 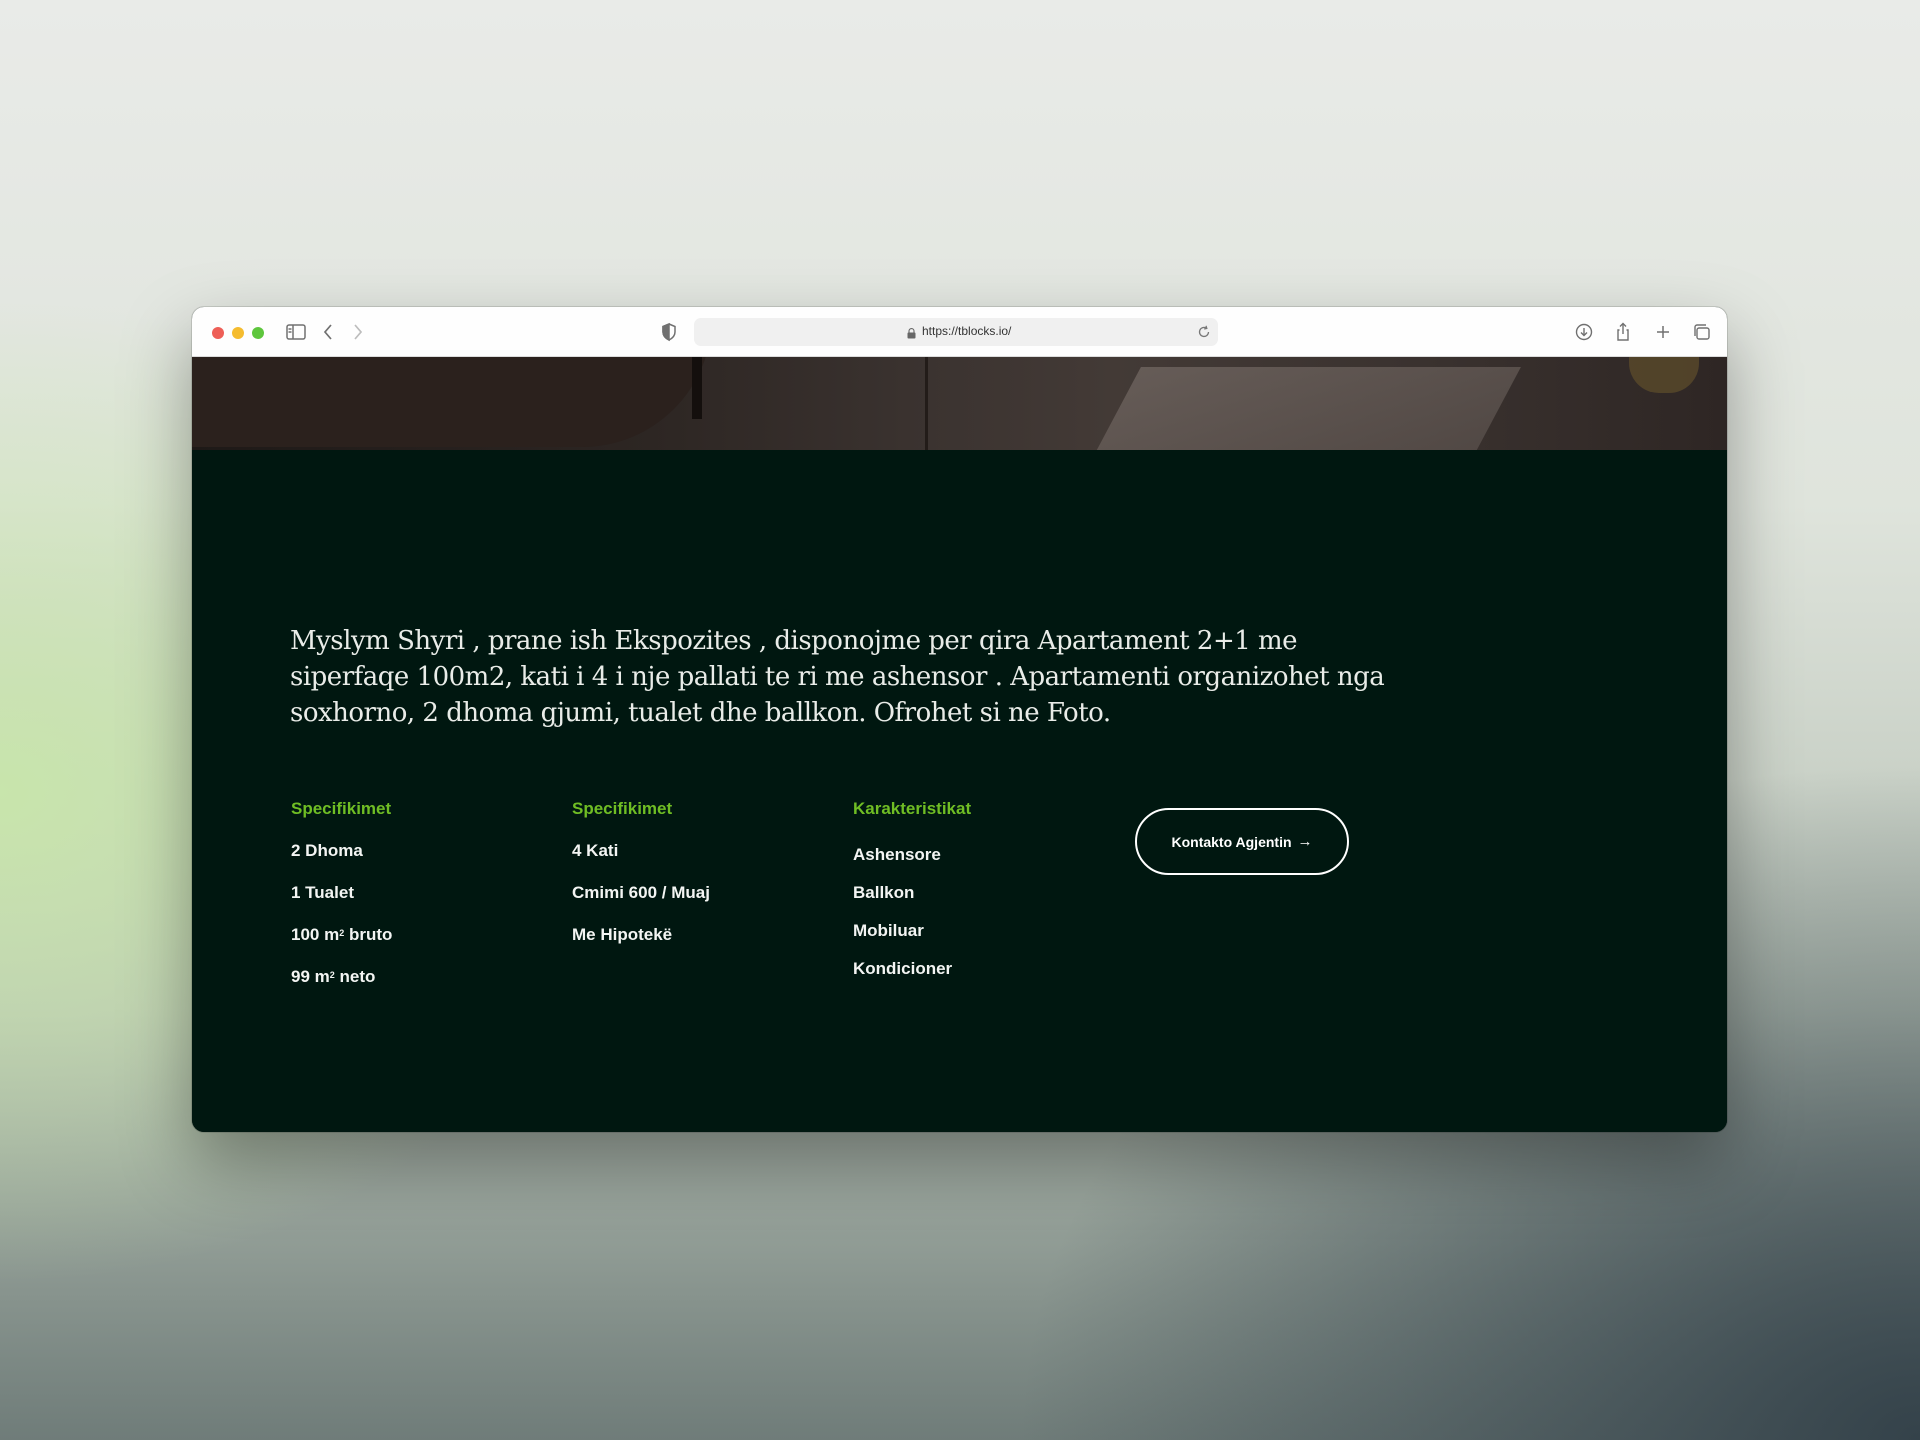 I want to click on spec-item-net-area: 99 m2 neto, so click(x=333, y=977).